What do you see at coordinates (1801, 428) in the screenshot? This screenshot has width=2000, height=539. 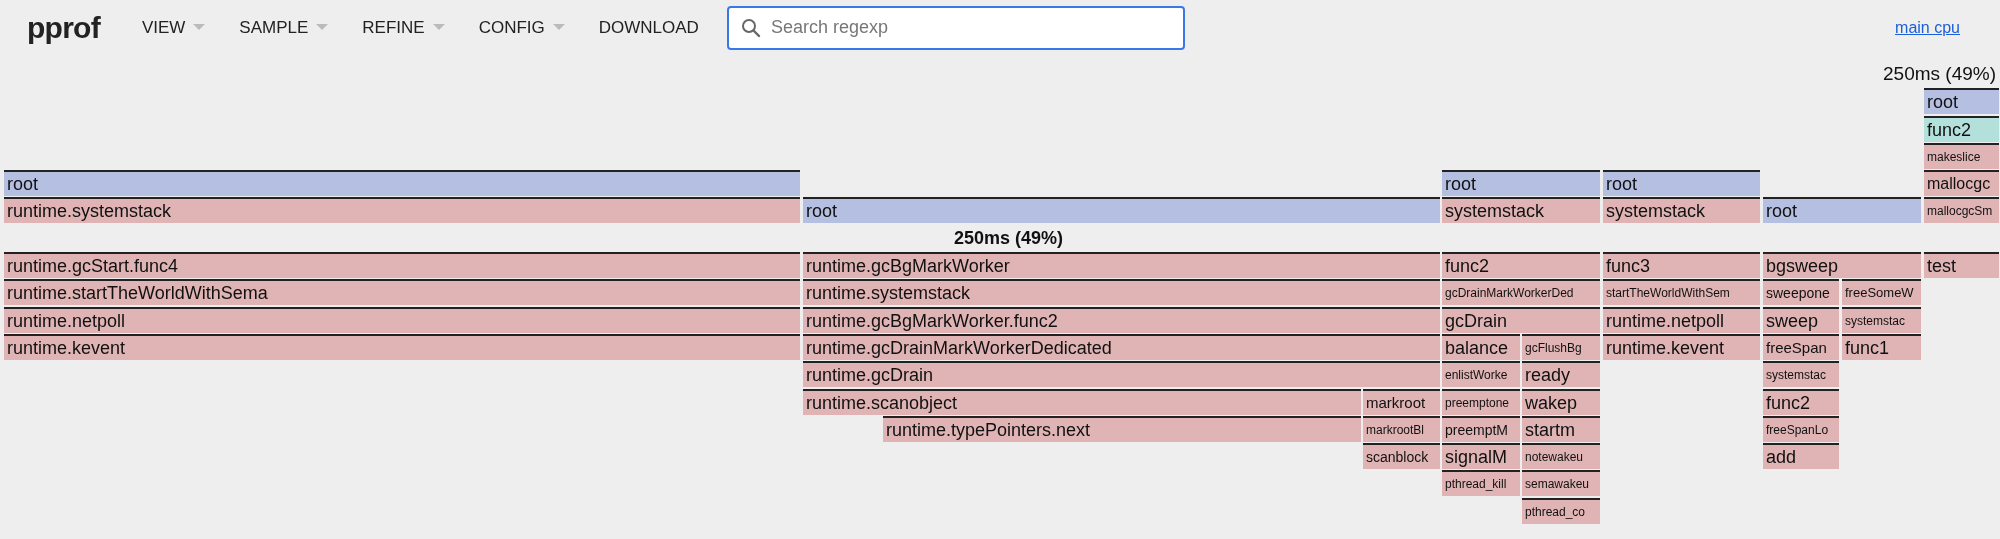 I see `flame-frame: freeSpanLo` at bounding box center [1801, 428].